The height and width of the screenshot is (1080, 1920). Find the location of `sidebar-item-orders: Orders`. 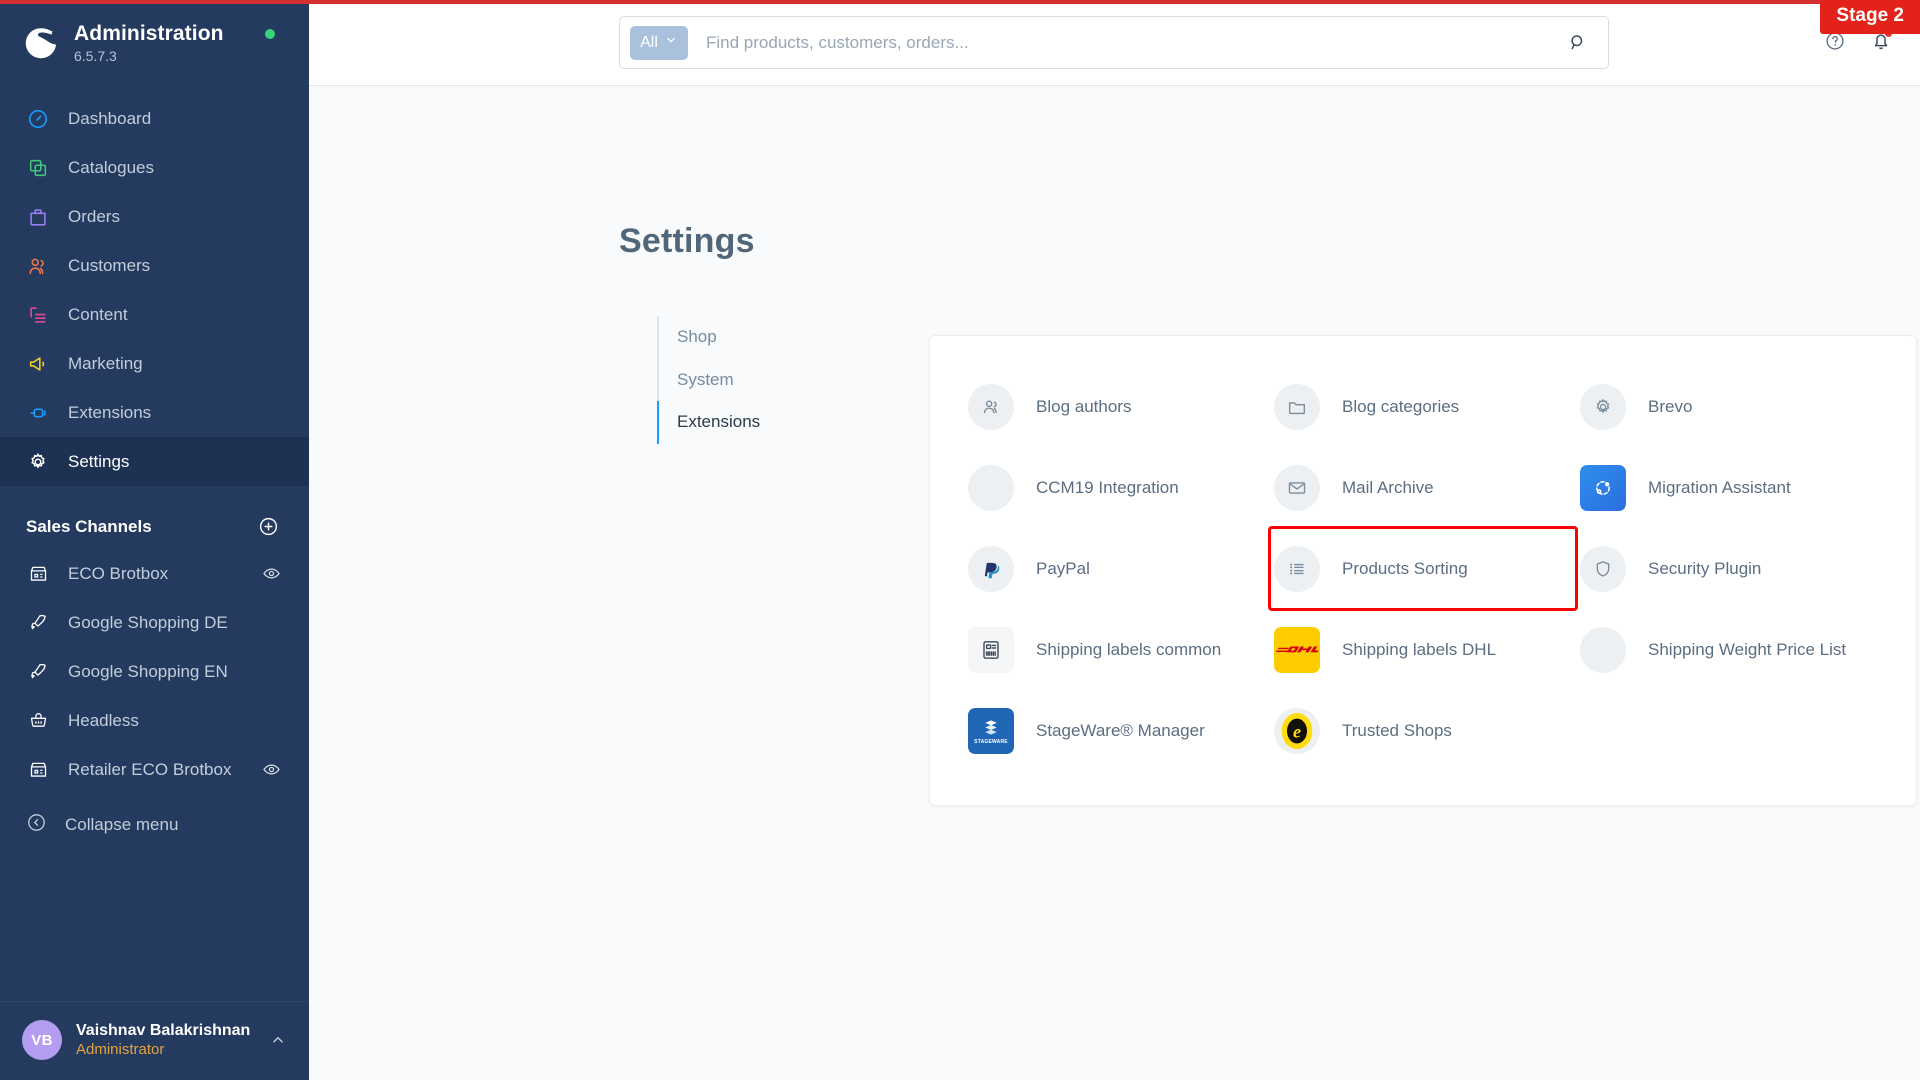

sidebar-item-orders: Orders is located at coordinates (154, 216).